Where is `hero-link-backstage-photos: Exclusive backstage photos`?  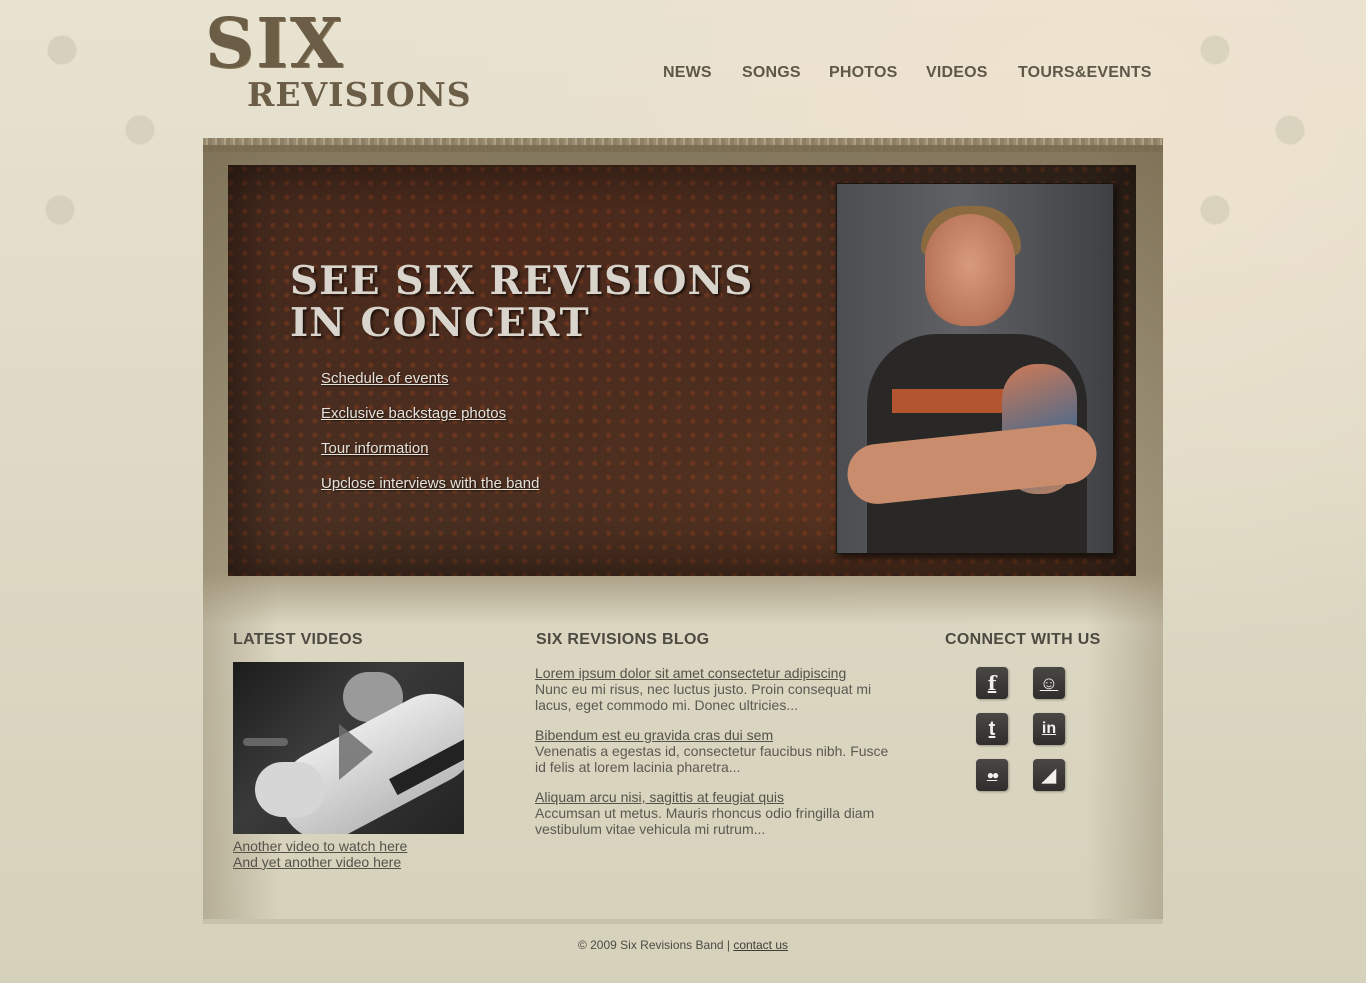
hero-link-backstage-photos: Exclusive backstage photos is located at coordinates (430, 413).